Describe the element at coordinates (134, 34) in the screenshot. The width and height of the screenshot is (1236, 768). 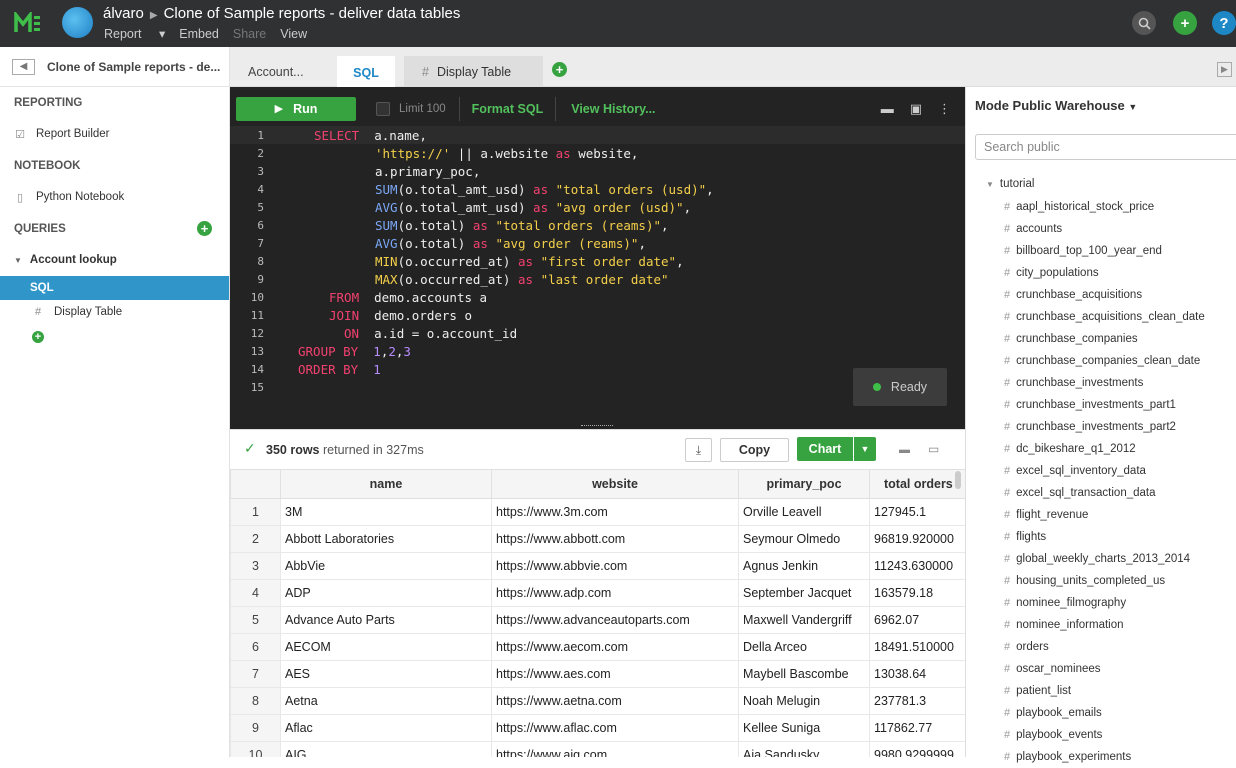
I see `menu-report: Report ▾` at that location.